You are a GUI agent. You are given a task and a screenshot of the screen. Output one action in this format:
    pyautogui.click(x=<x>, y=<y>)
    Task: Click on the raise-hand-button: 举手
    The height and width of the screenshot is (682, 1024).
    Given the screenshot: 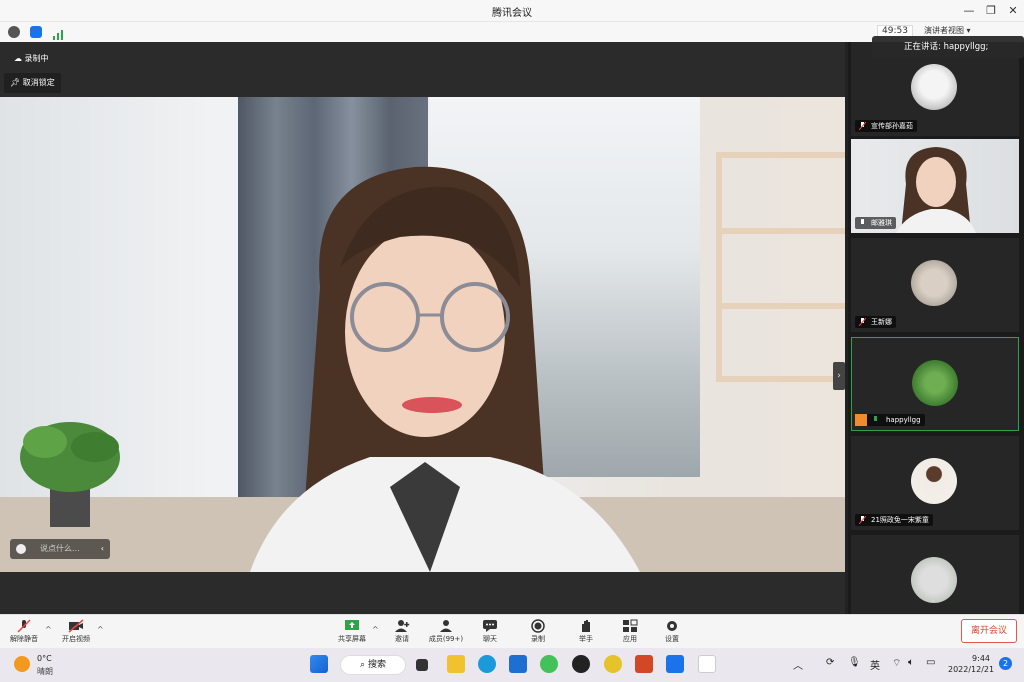 What is the action you would take?
    pyautogui.click(x=586, y=632)
    